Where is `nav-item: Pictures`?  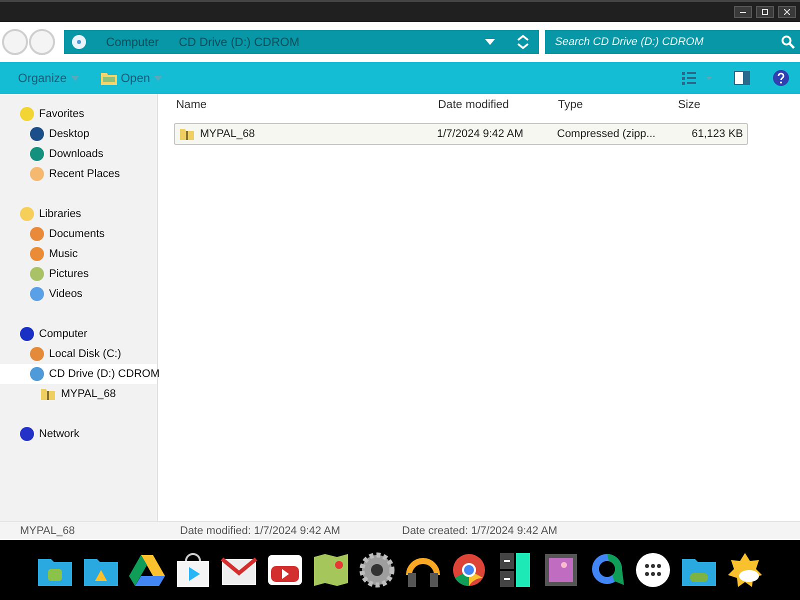 nav-item: Pictures is located at coordinates (78, 274).